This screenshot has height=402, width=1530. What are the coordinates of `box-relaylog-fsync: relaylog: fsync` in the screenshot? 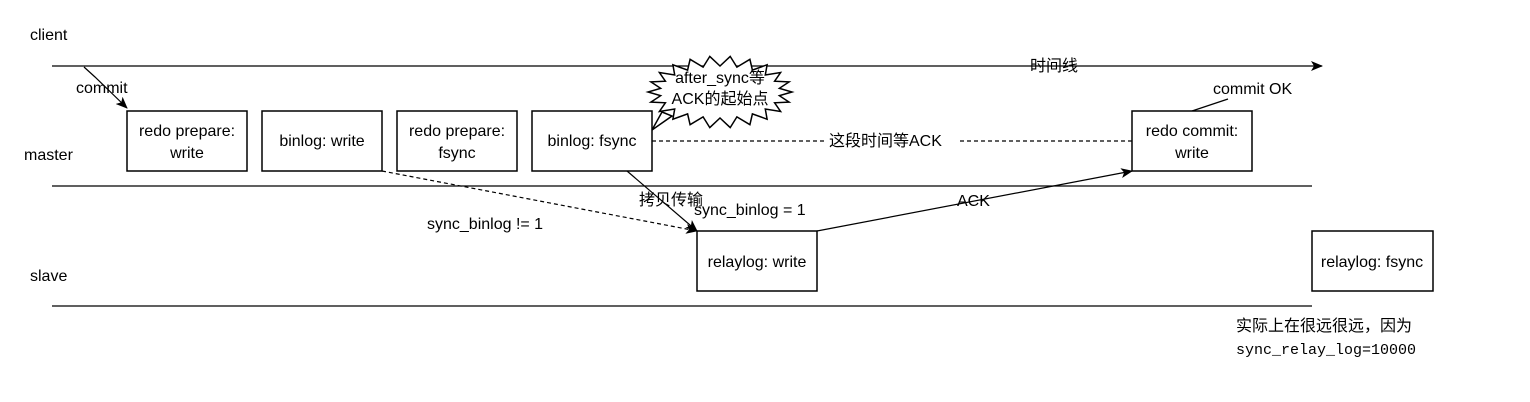 It's located at (1372, 261).